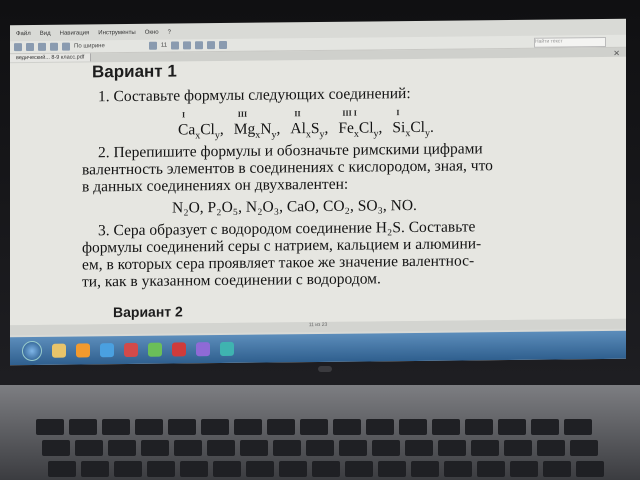 The image size is (640, 480). What do you see at coordinates (187, 45) in the screenshot?
I see `rotate-icon` at bounding box center [187, 45].